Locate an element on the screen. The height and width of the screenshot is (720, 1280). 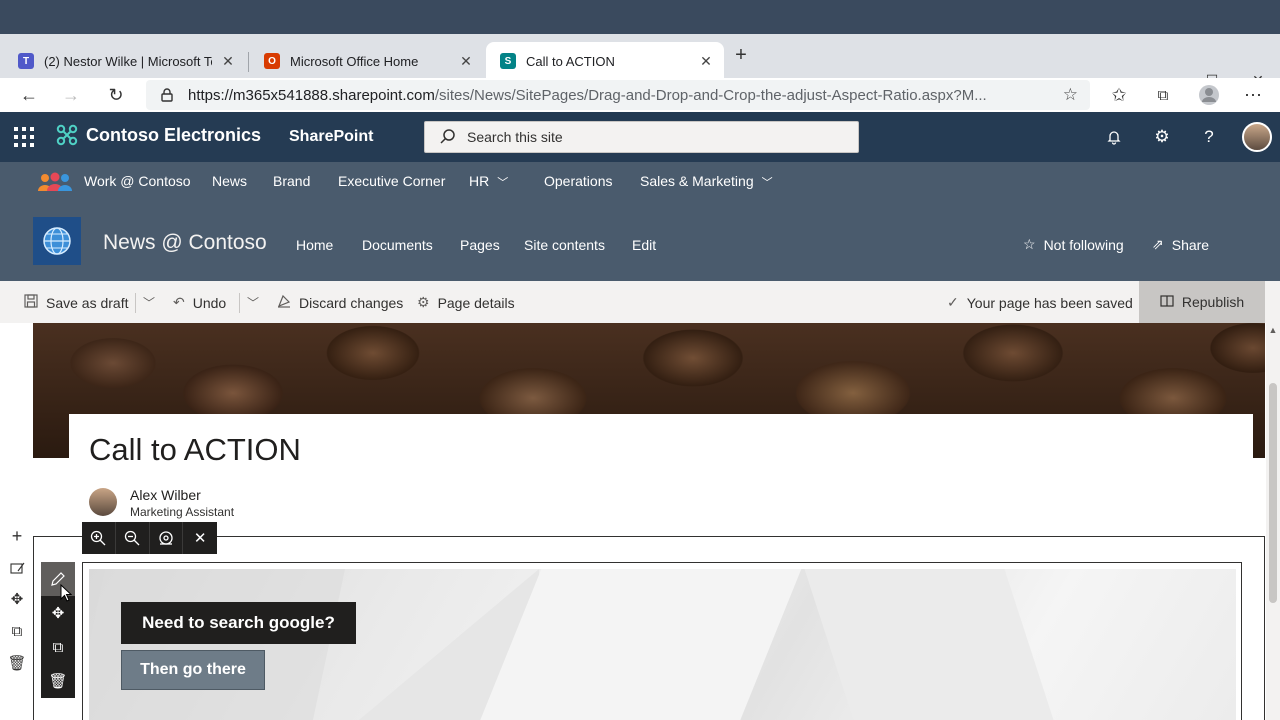
republish-button: Republish is located at coordinates (1202, 302).